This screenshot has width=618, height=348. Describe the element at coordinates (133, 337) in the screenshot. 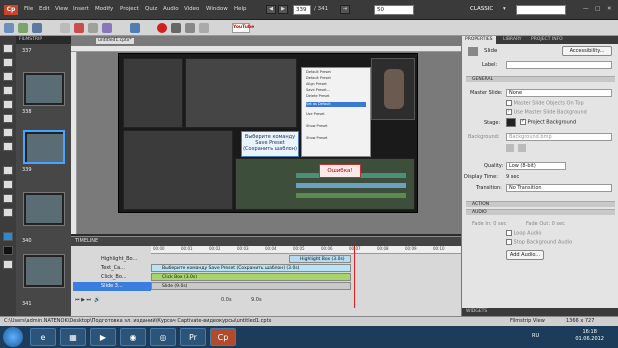

I see `firefox-icon: ◉` at that location.